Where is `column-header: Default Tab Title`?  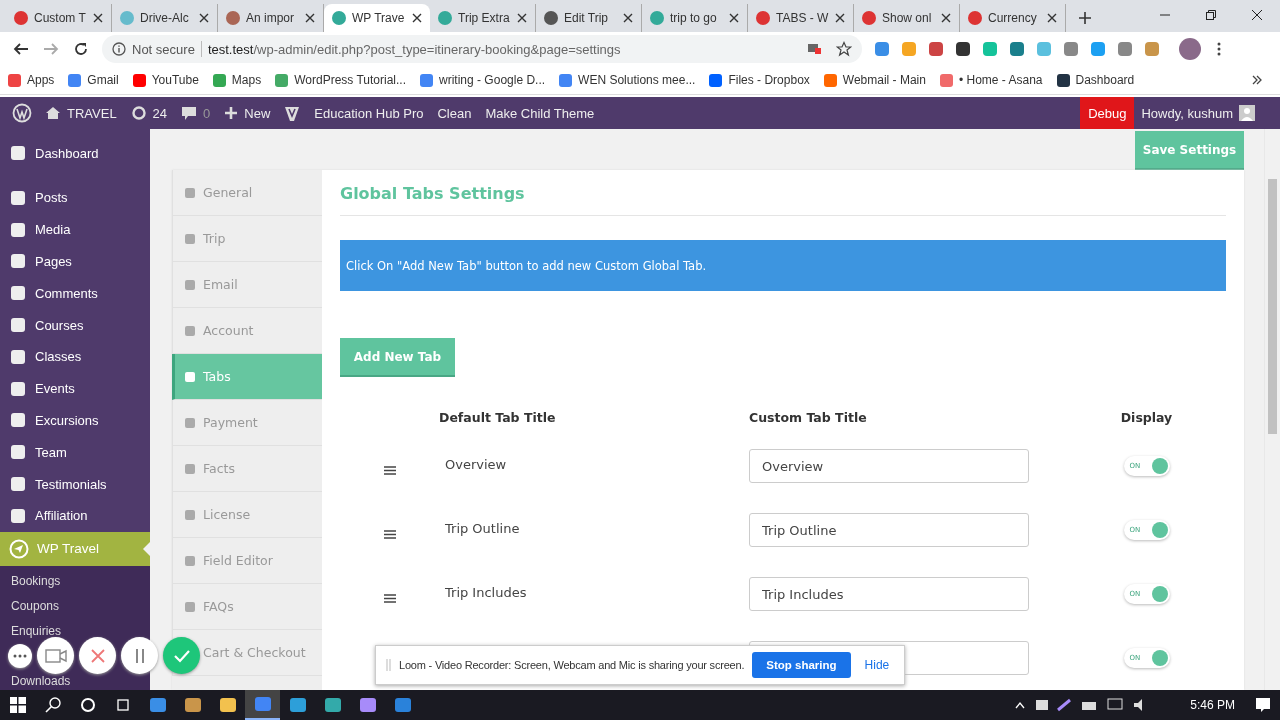 column-header: Default Tab Title is located at coordinates (498, 417).